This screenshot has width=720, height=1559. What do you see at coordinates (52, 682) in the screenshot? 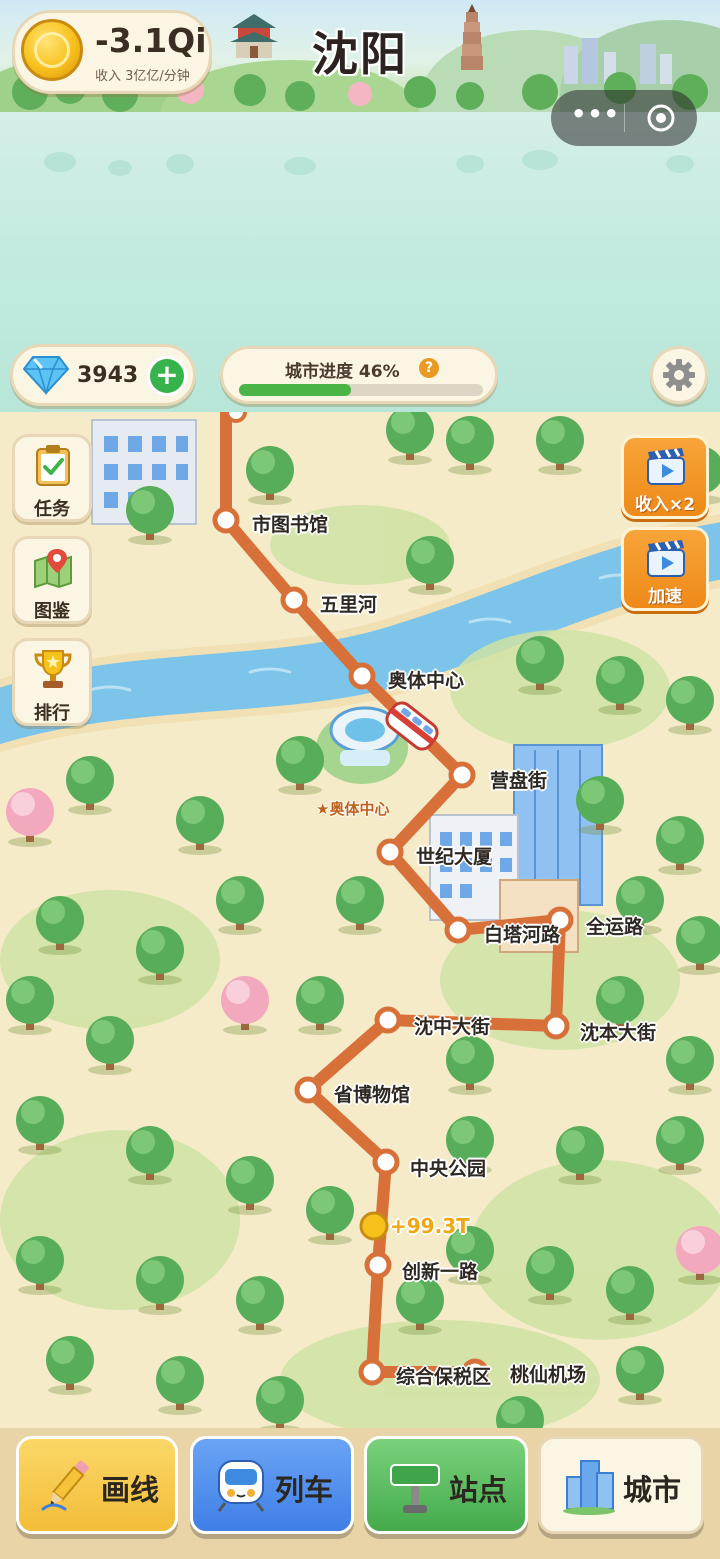
I see `ranking-button: 排行` at bounding box center [52, 682].